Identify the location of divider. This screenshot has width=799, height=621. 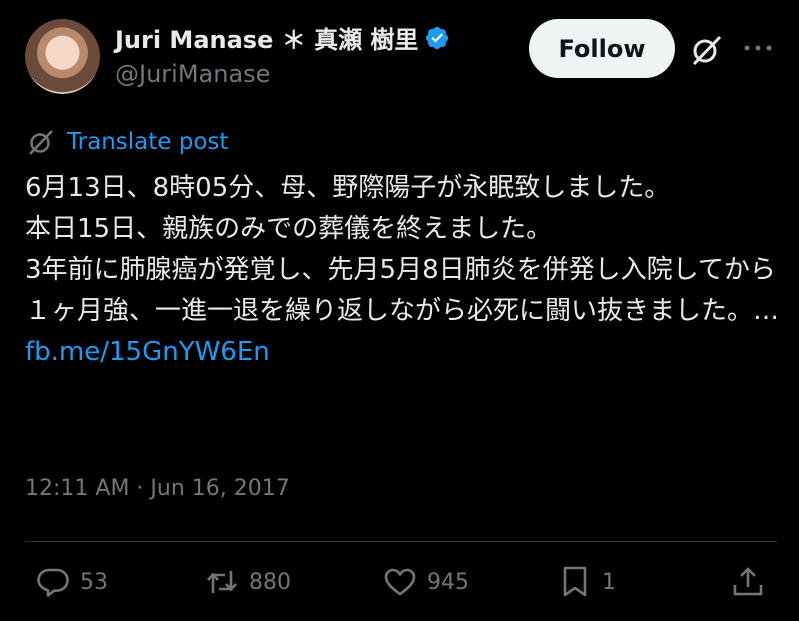
(401, 541).